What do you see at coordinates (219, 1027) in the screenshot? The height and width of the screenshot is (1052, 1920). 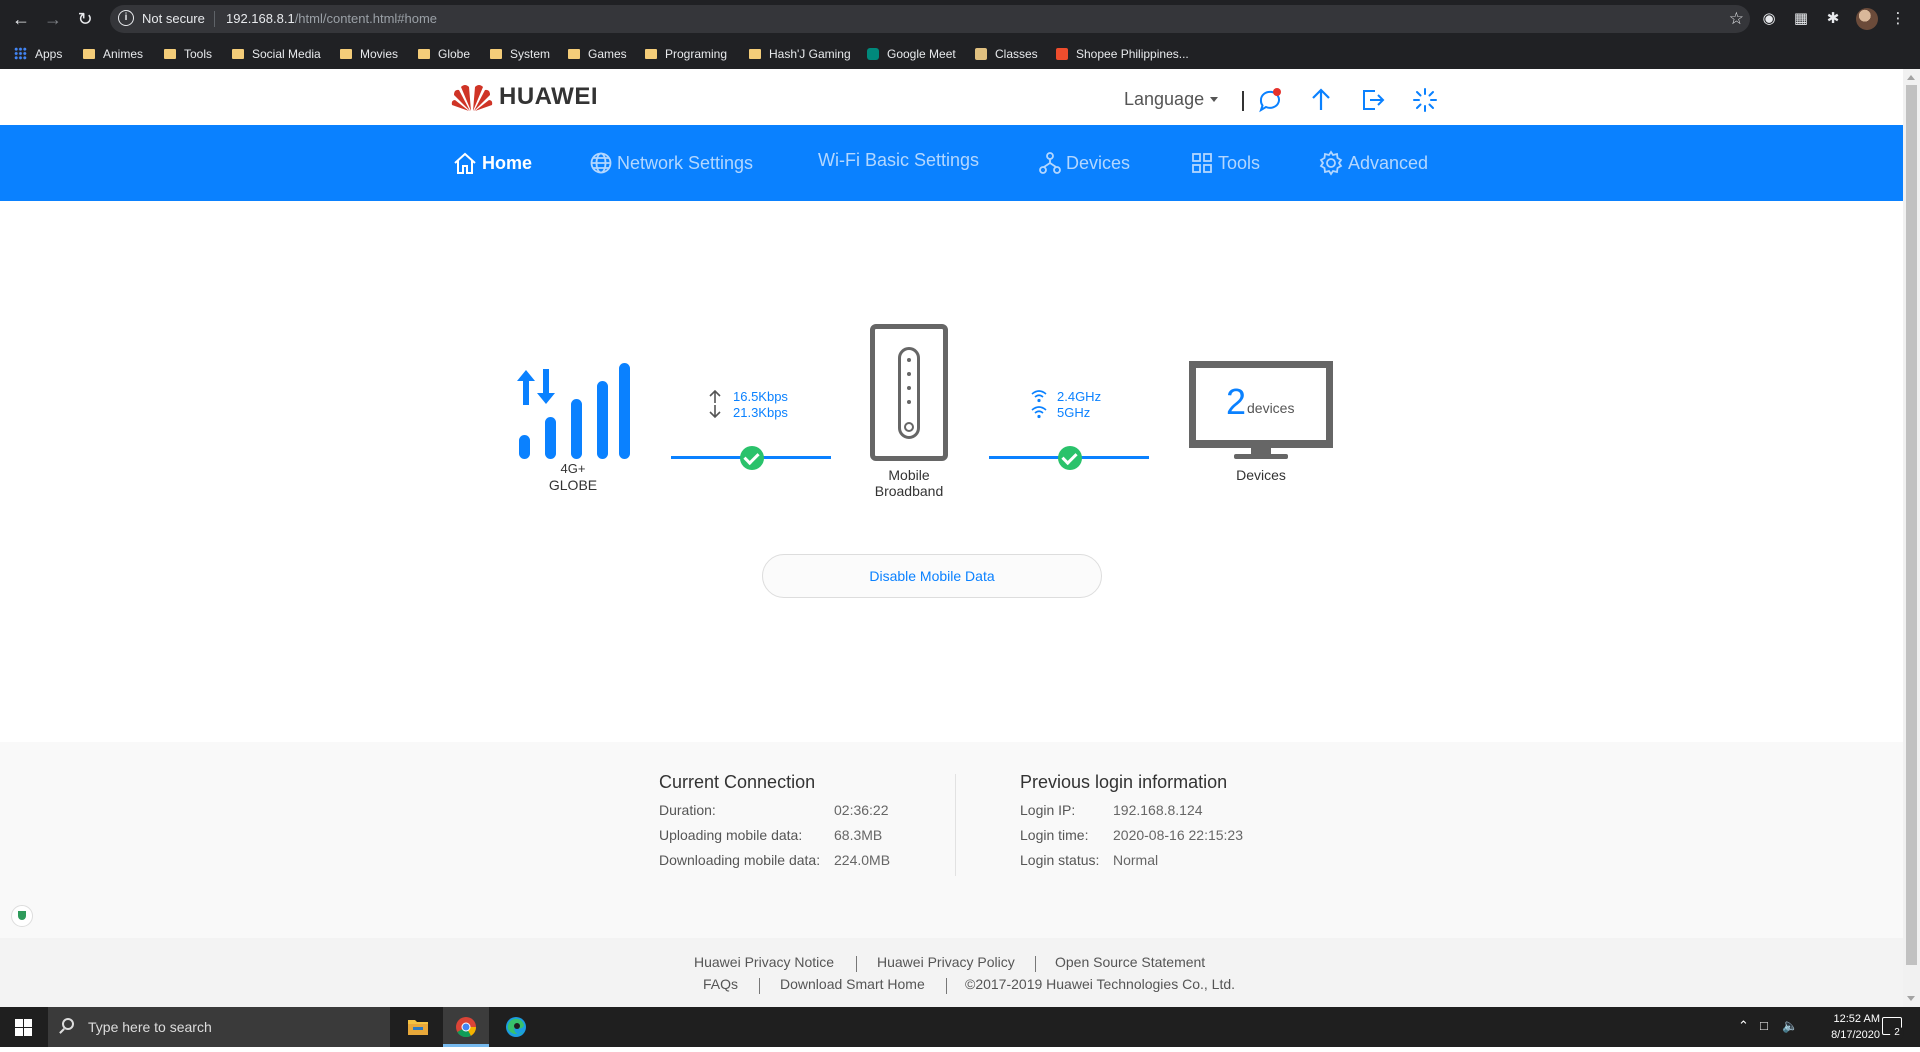 I see `taskbar-search: Type here to search` at bounding box center [219, 1027].